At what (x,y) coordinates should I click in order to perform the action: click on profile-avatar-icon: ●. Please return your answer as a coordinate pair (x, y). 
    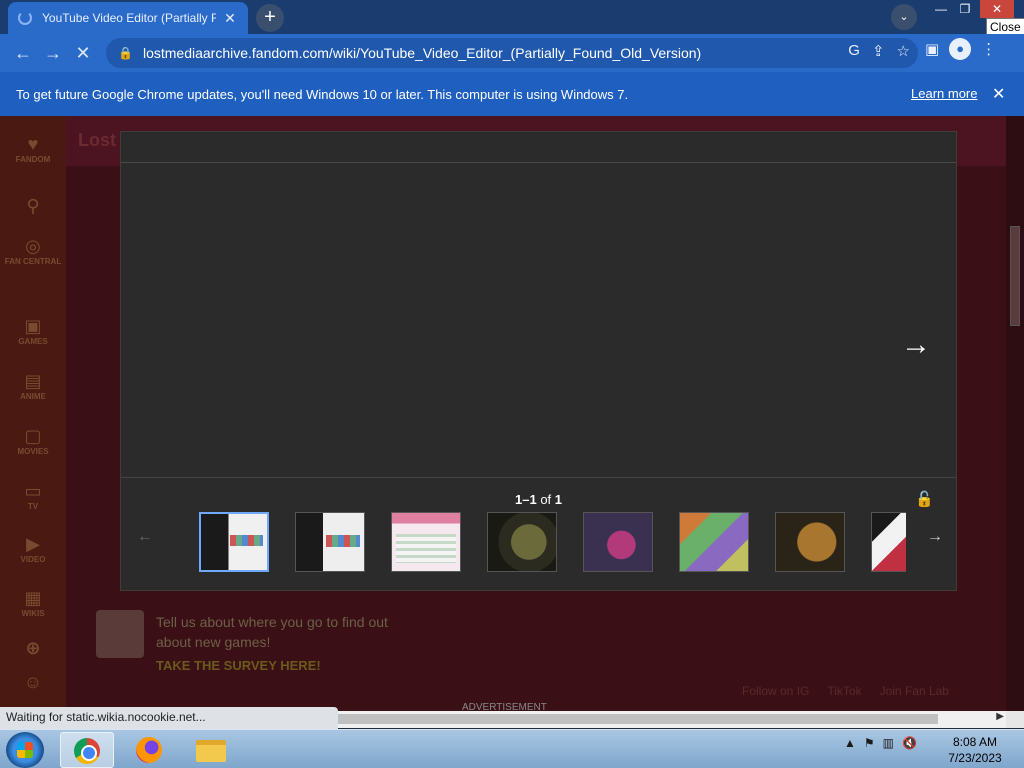
    Looking at the image, I should click on (960, 49).